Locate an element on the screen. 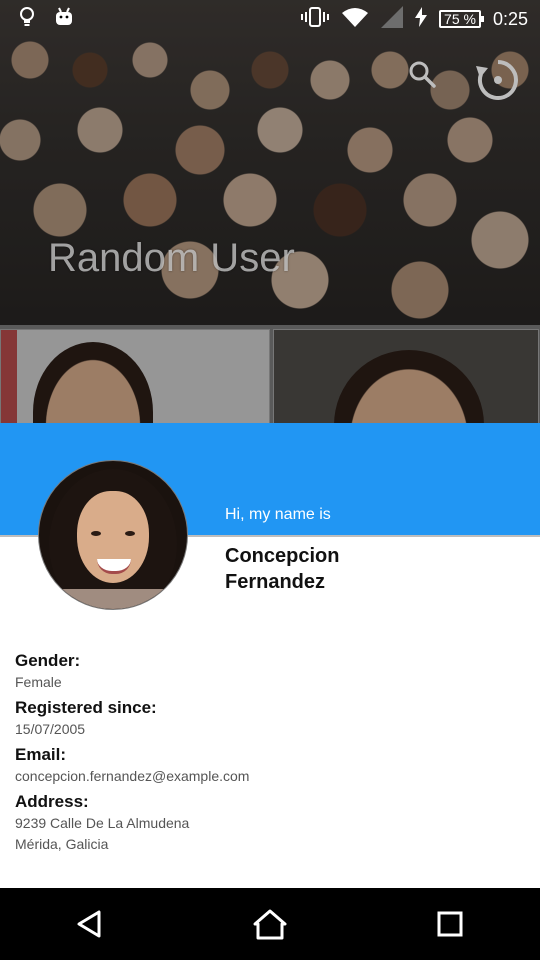 The height and width of the screenshot is (960, 540). next-user-card is located at coordinates (406, 377).